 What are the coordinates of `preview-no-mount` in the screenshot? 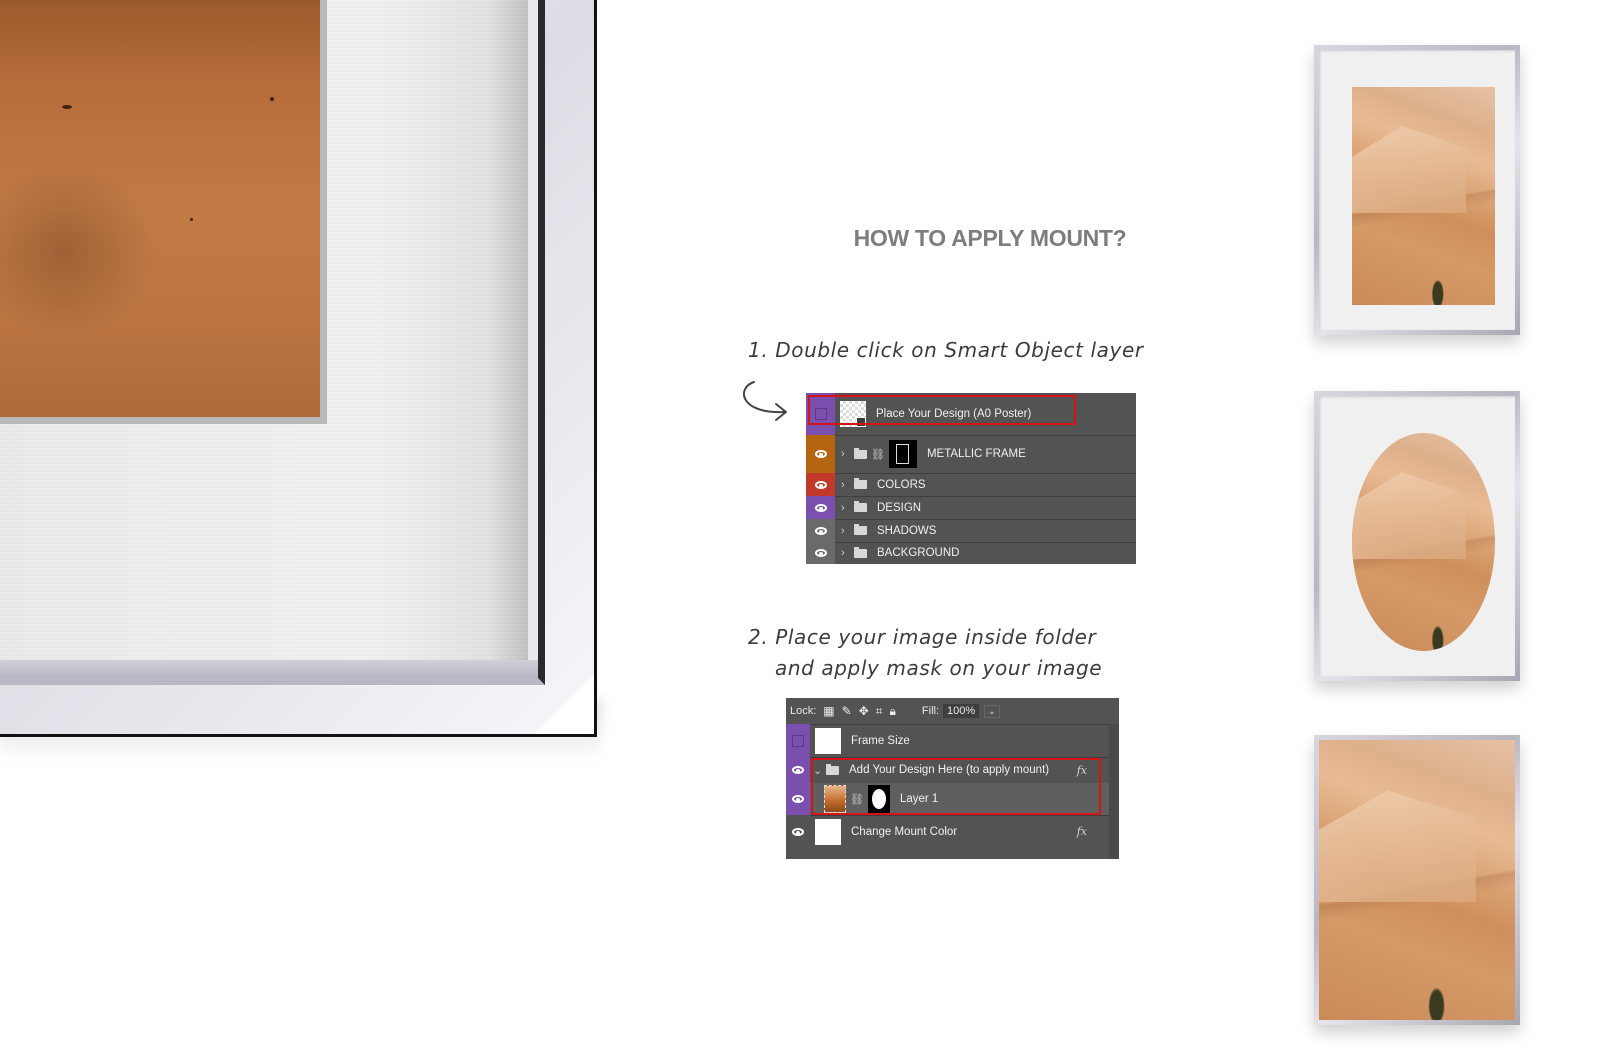 It's located at (1417, 880).